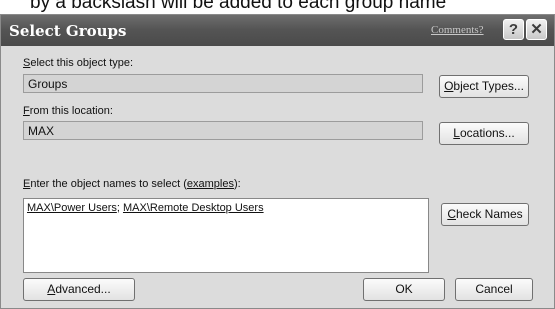 The height and width of the screenshot is (309, 555). What do you see at coordinates (68, 111) in the screenshot?
I see `location-label: From this location:` at bounding box center [68, 111].